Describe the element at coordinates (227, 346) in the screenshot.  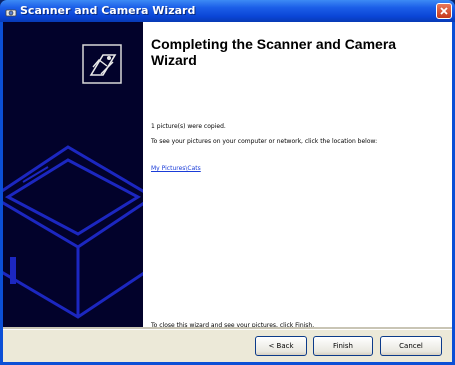
I see `button-bar: < Back Finish Cancel` at that location.